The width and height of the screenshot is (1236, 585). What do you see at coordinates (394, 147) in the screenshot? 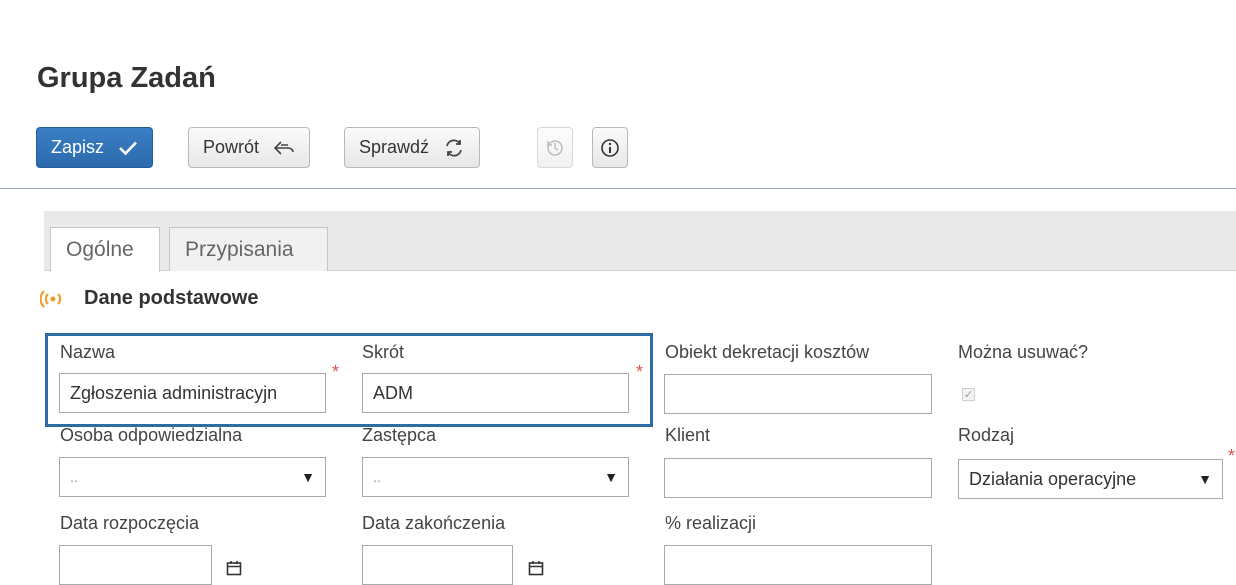
I see `check-button-label: Sprawdź` at bounding box center [394, 147].